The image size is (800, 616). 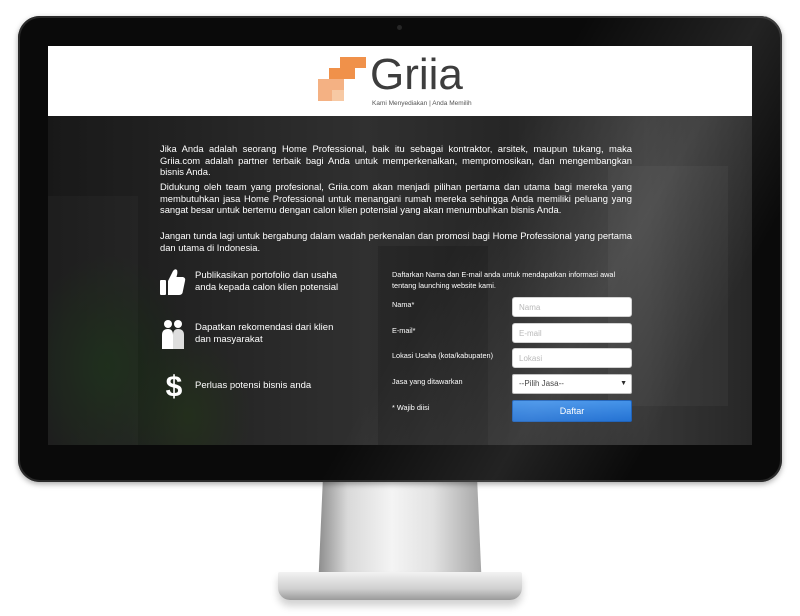 I want to click on dropdown-arrow-icon: ▼, so click(x=623, y=383).